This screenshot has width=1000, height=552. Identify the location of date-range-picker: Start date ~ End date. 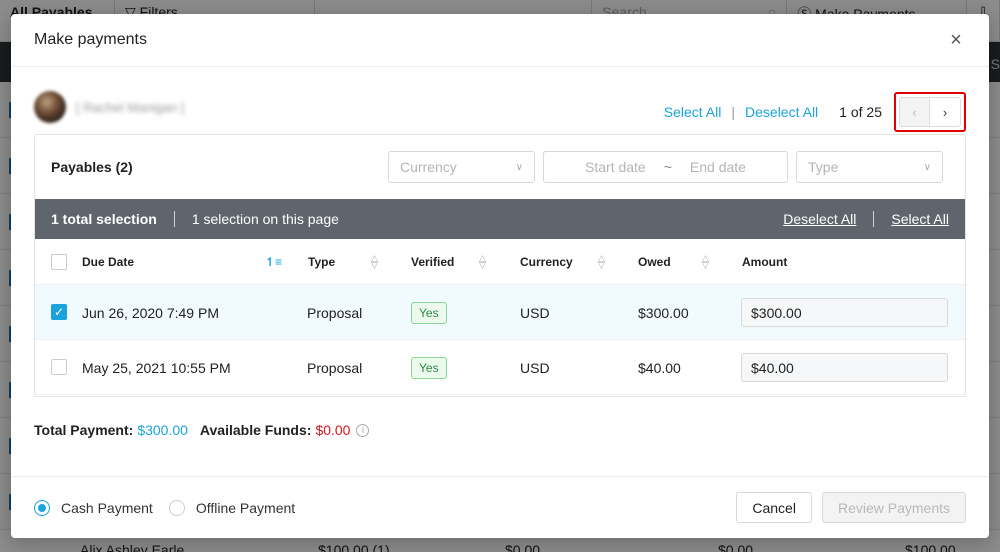
(665, 167).